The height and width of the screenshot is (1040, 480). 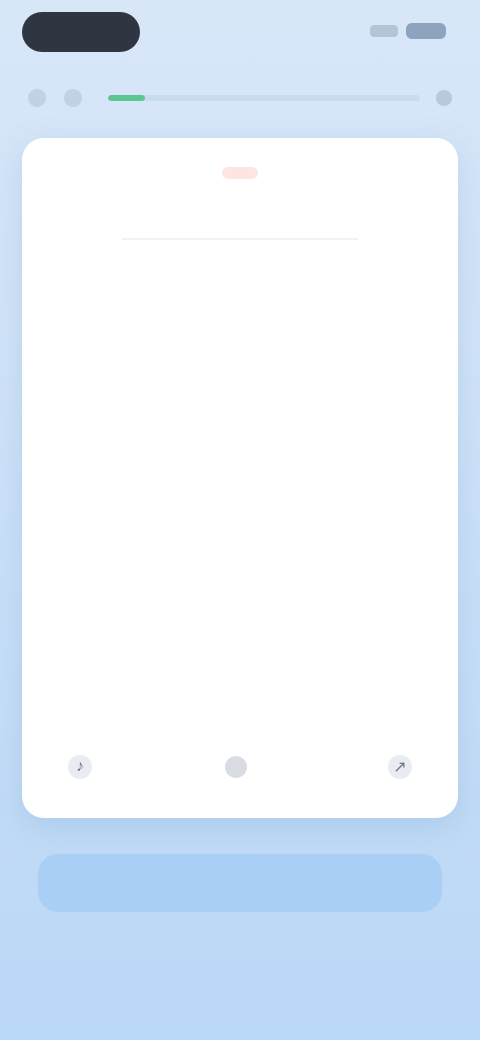 What do you see at coordinates (37, 98) in the screenshot?
I see `back-icon` at bounding box center [37, 98].